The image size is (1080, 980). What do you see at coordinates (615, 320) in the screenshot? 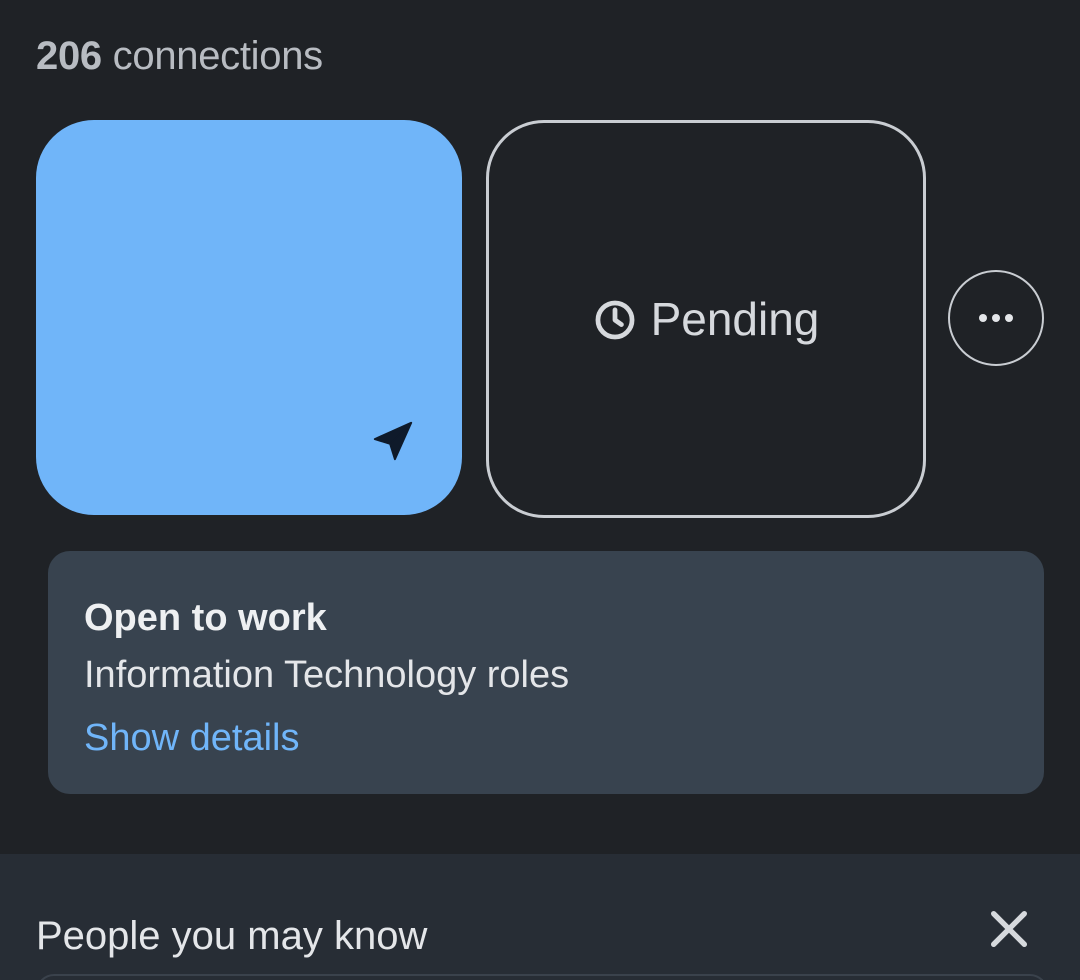
I see `clock-icon` at bounding box center [615, 320].